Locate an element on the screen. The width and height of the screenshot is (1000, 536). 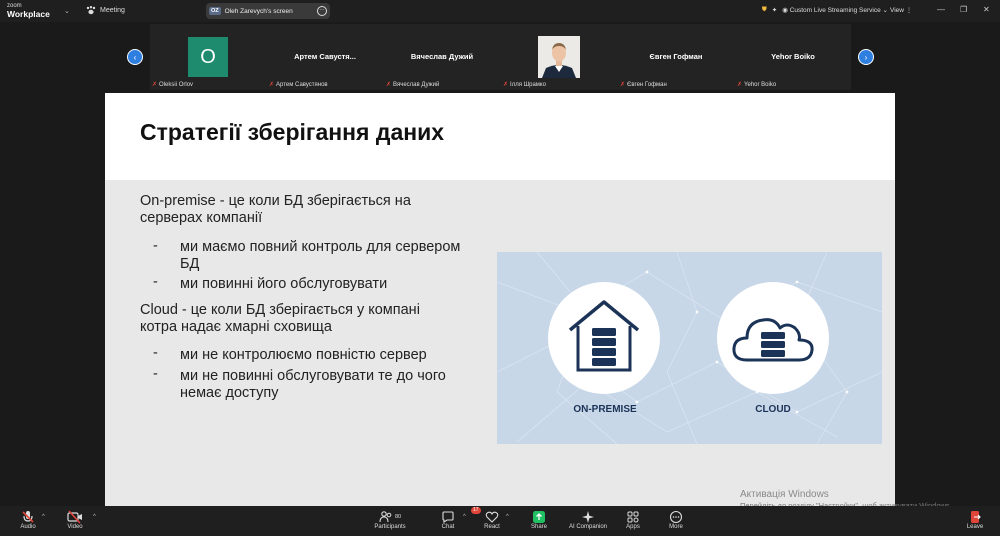
participant-name: Артем Савустянов is located at coordinates (302, 84).